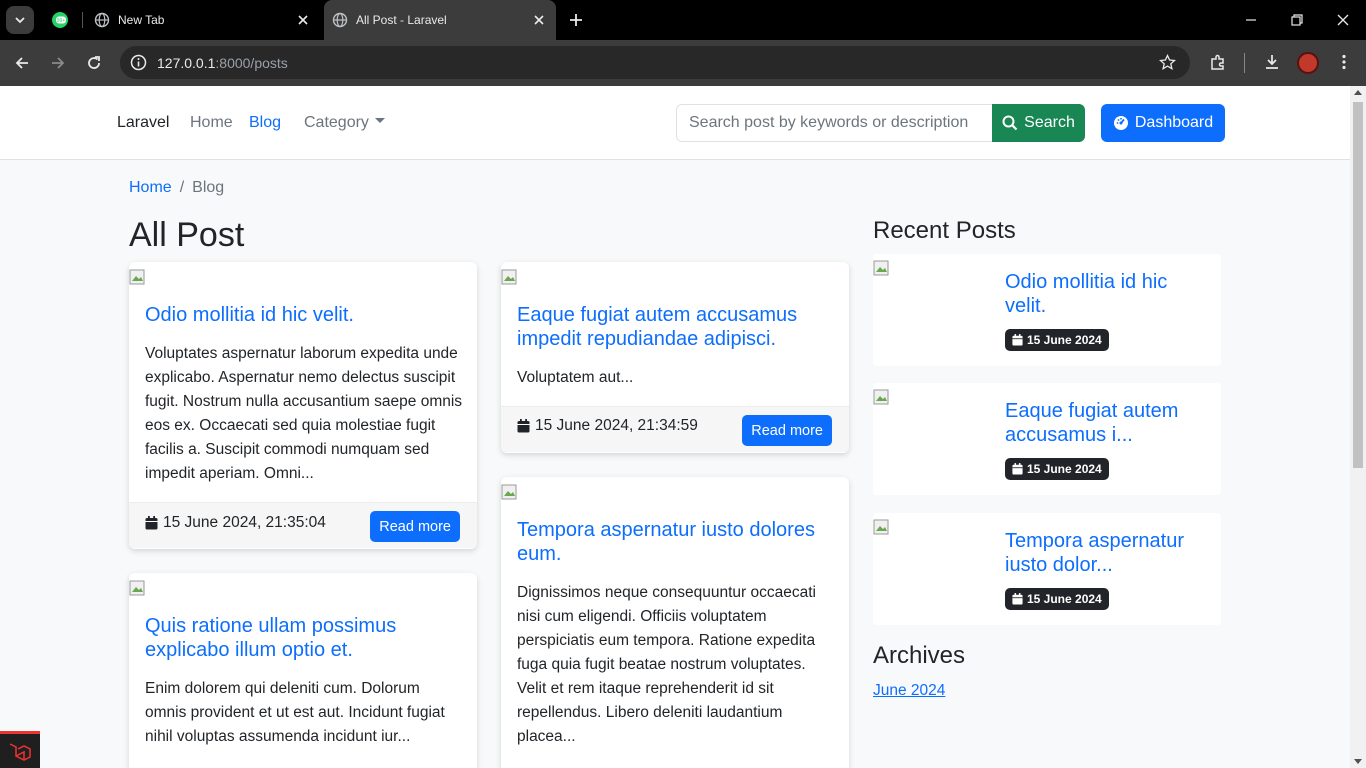  I want to click on download-icon, so click(1272, 62).